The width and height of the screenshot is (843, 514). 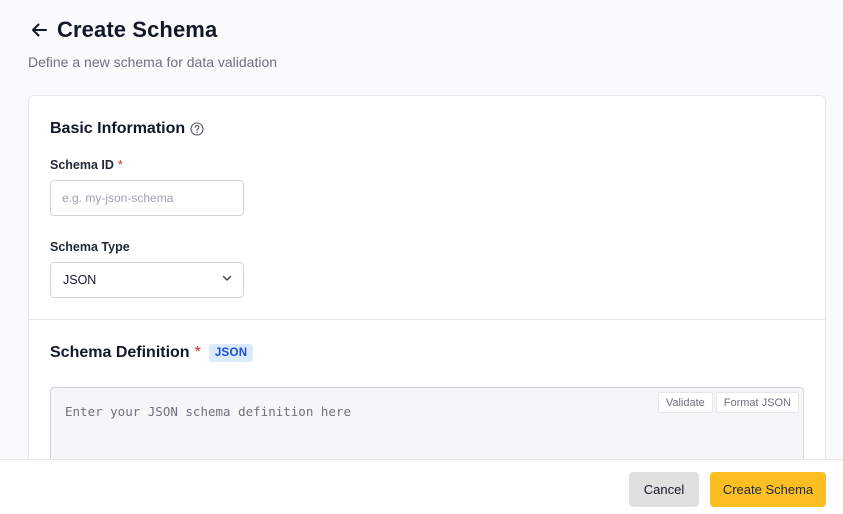 What do you see at coordinates (227, 280) in the screenshot?
I see `chevron-down-icon` at bounding box center [227, 280].